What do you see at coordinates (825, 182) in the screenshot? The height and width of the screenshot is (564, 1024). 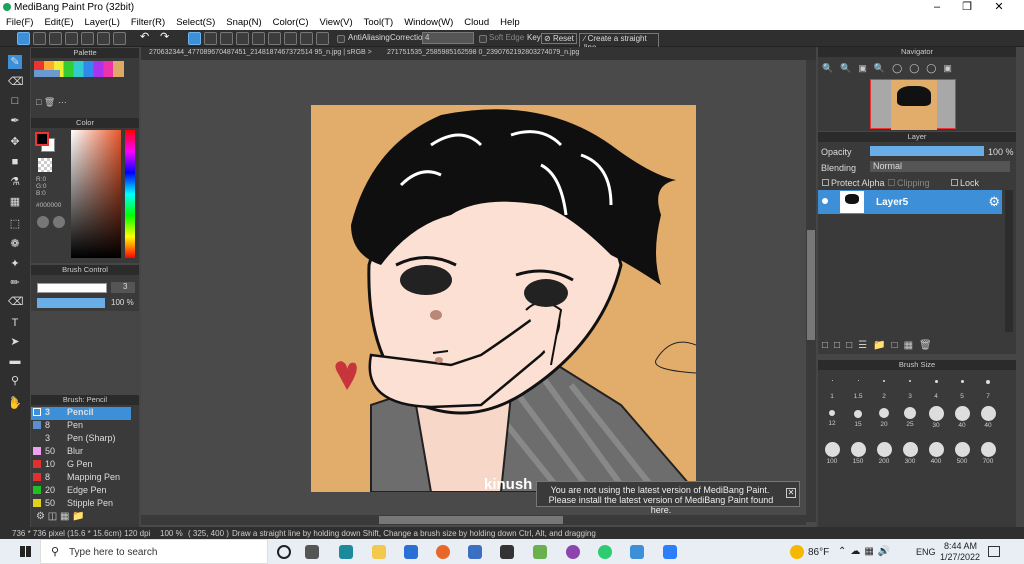 I see `protect-alpha-checkbox` at bounding box center [825, 182].